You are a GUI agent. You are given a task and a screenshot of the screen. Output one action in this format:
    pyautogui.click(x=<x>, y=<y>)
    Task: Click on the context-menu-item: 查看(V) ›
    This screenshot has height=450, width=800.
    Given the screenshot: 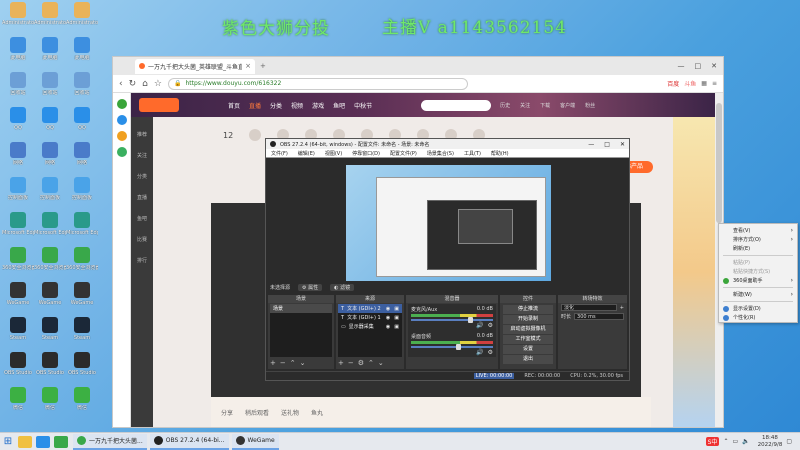 What is the action you would take?
    pyautogui.click(x=758, y=230)
    